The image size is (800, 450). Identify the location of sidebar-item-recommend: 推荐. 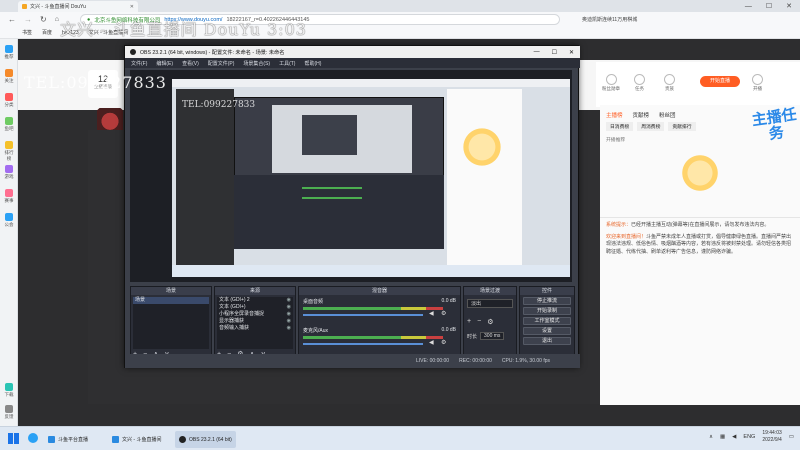
(9, 52).